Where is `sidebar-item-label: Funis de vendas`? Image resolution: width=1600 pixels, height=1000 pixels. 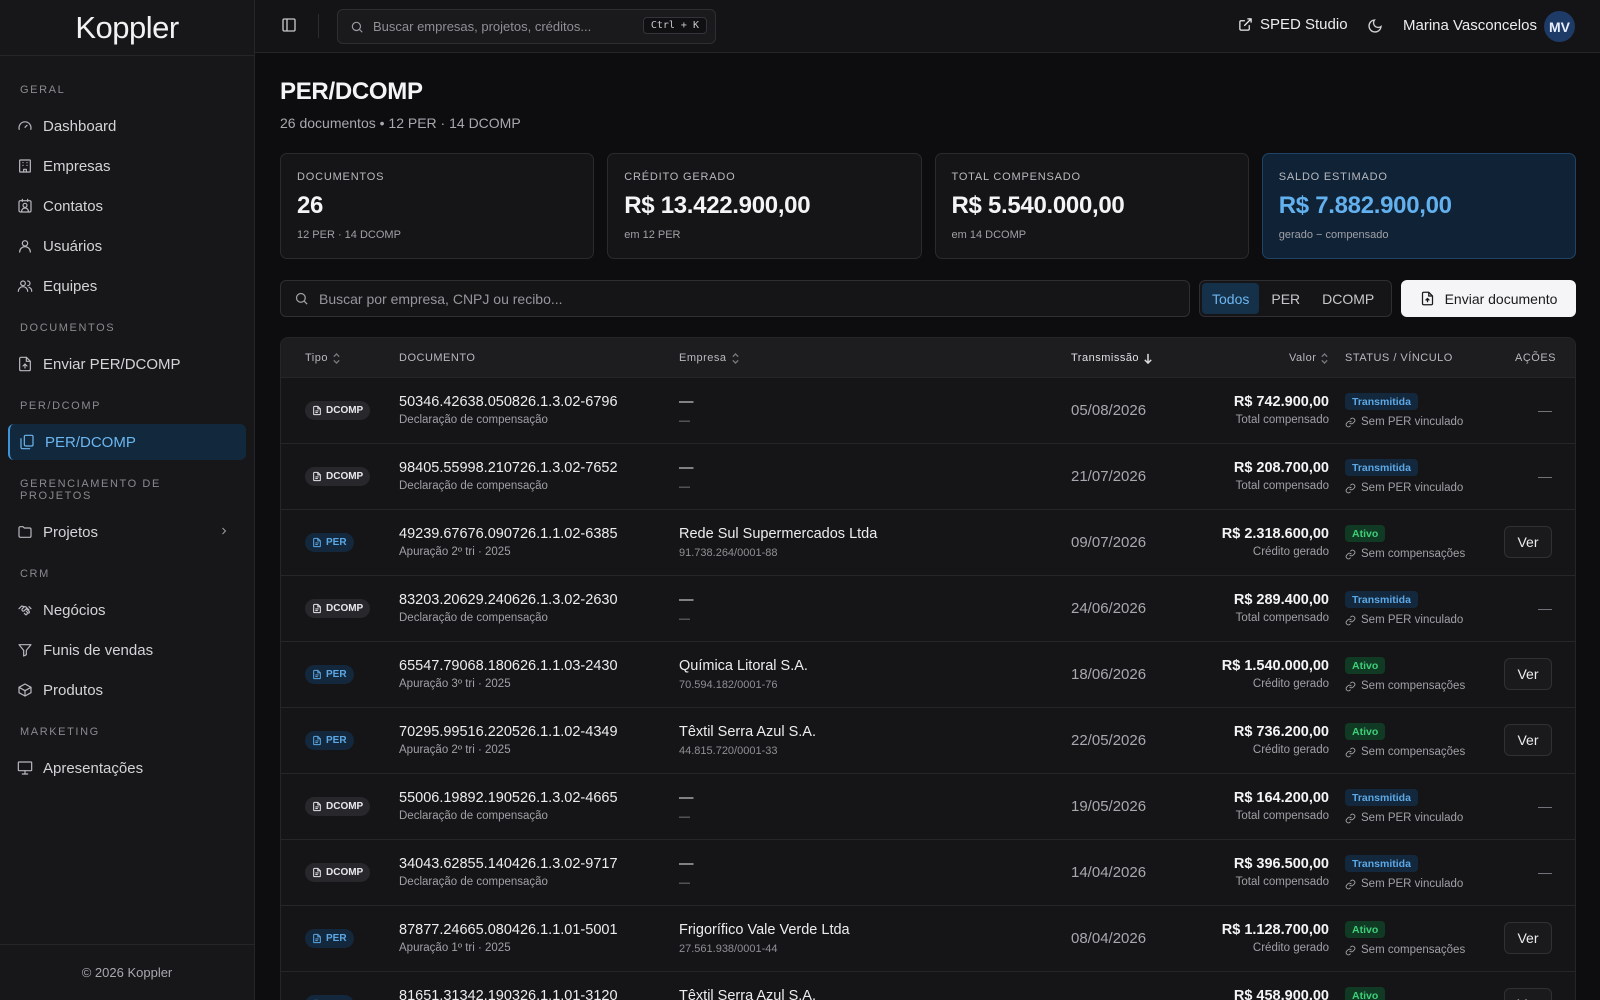 sidebar-item-label: Funis de vendas is located at coordinates (98, 650).